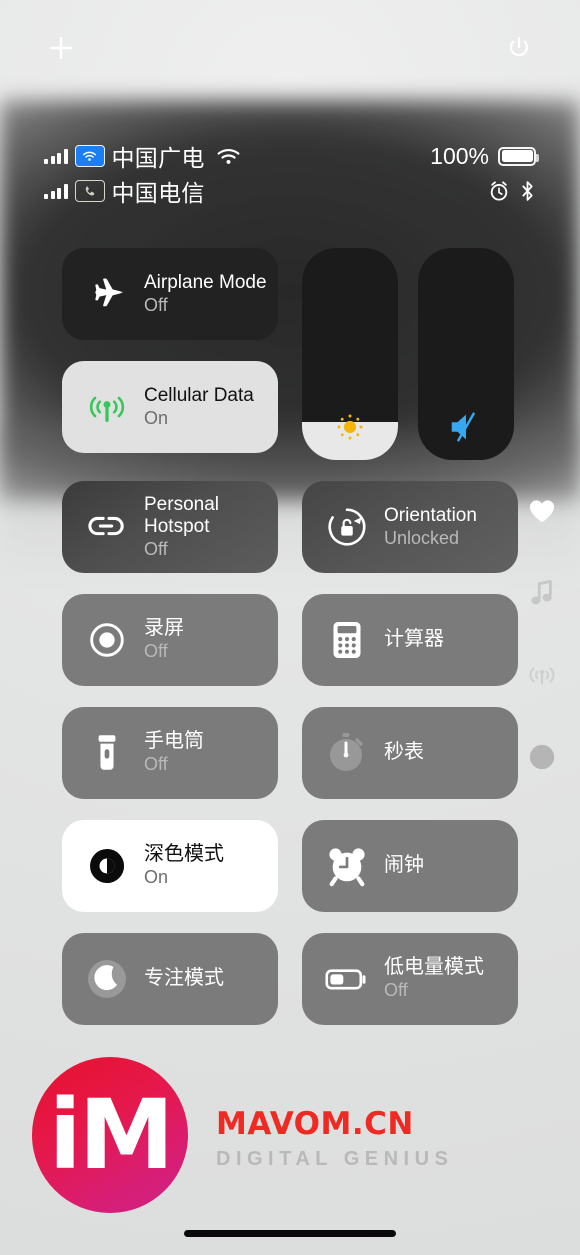 Image resolution: width=580 pixels, height=1255 pixels. I want to click on tile-label: 秒表, so click(404, 752).